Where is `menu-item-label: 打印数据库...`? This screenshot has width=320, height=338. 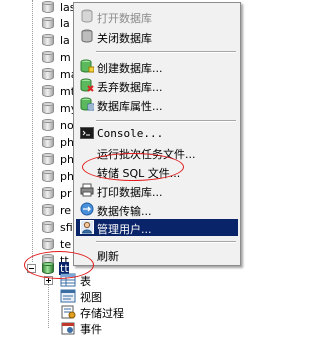
menu-item-label: 打印数据库... is located at coordinates (130, 192).